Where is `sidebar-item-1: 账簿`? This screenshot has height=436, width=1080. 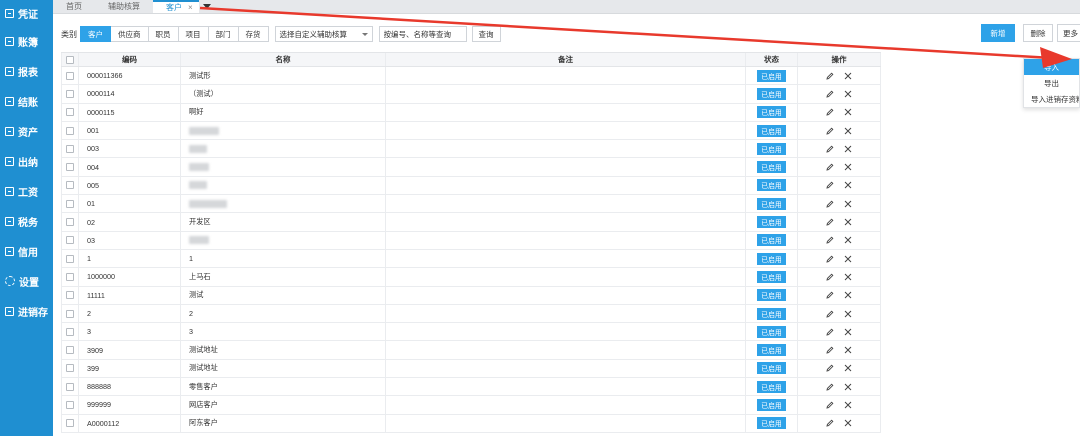
sidebar-item-1: 账簿 is located at coordinates (26, 41).